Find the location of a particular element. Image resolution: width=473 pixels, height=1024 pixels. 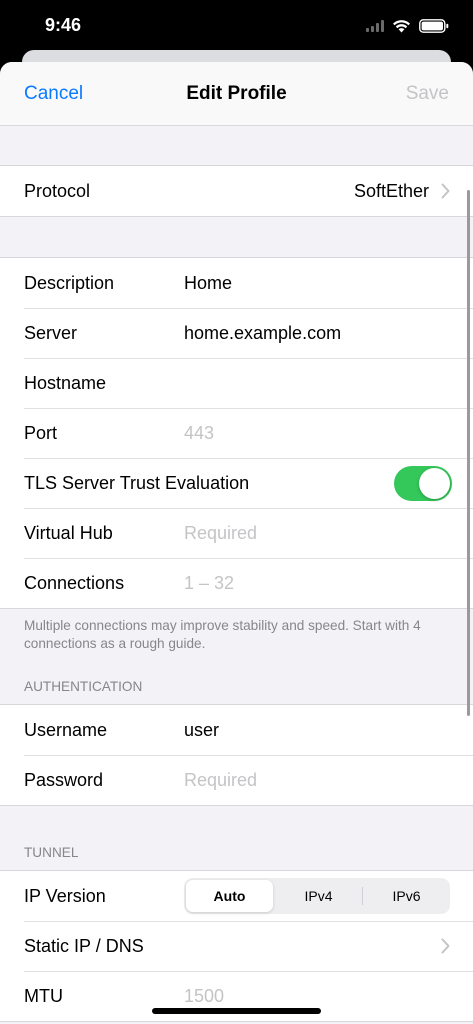

wifi-icon is located at coordinates (401, 26).